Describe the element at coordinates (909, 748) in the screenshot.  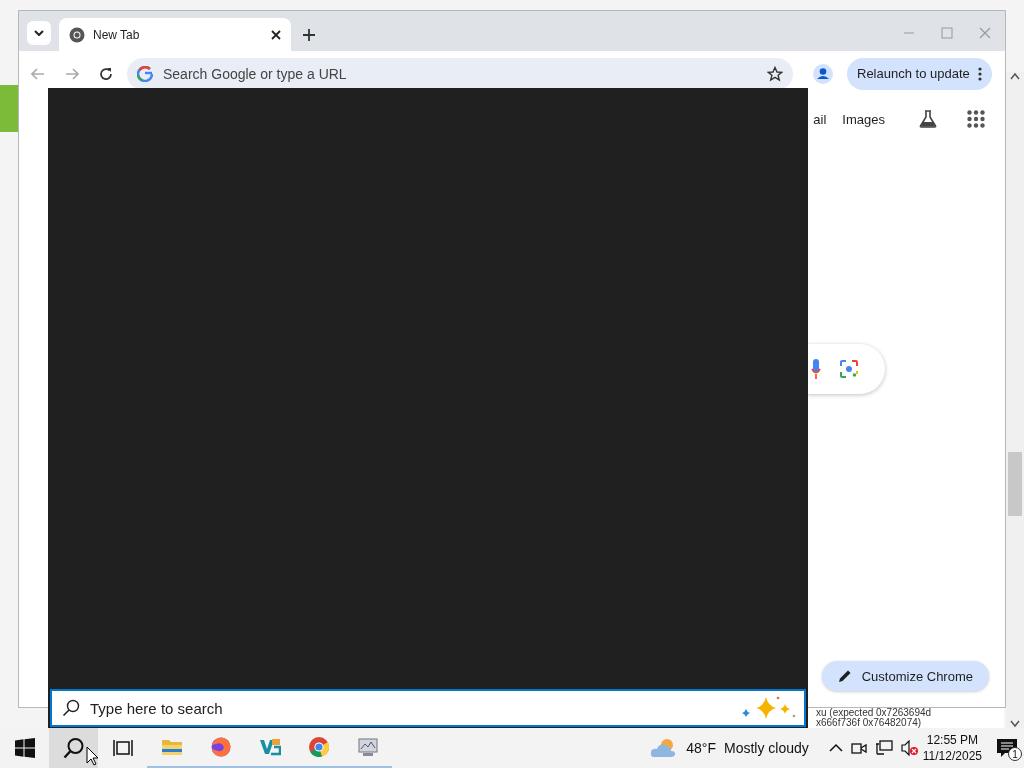
I see `muted-speaker-icon` at that location.